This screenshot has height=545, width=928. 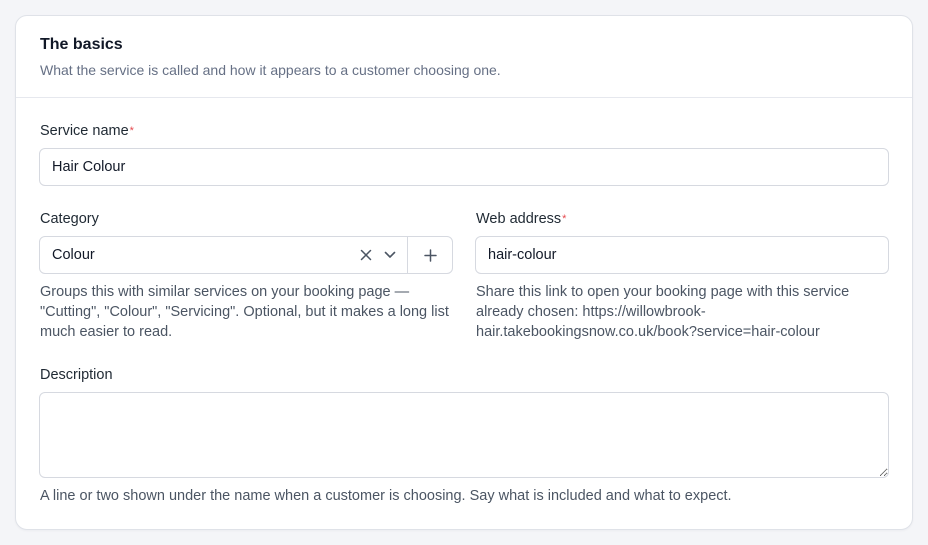 I want to click on web-address-label-text: Web address, so click(x=519, y=219).